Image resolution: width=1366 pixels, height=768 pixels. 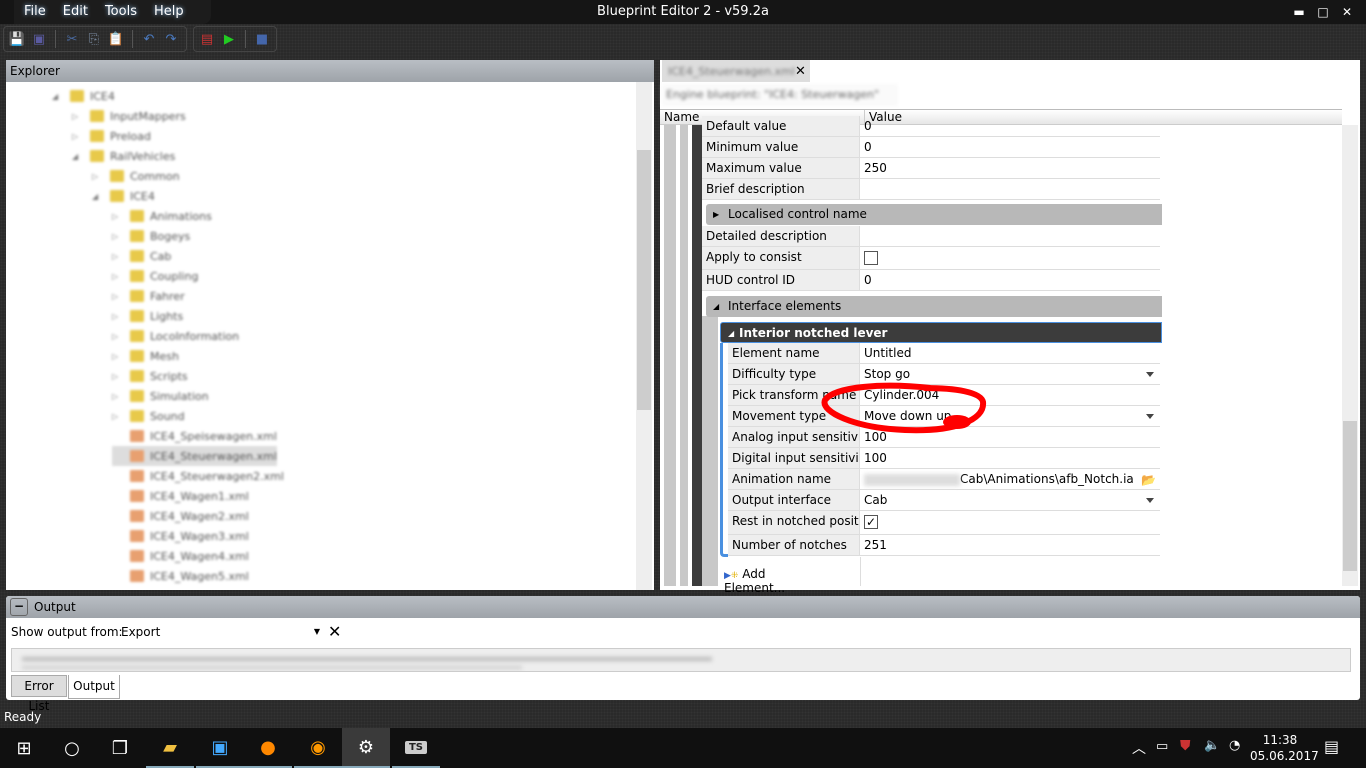 What do you see at coordinates (72, 39) in the screenshot?
I see `cut-icon: ✂` at bounding box center [72, 39].